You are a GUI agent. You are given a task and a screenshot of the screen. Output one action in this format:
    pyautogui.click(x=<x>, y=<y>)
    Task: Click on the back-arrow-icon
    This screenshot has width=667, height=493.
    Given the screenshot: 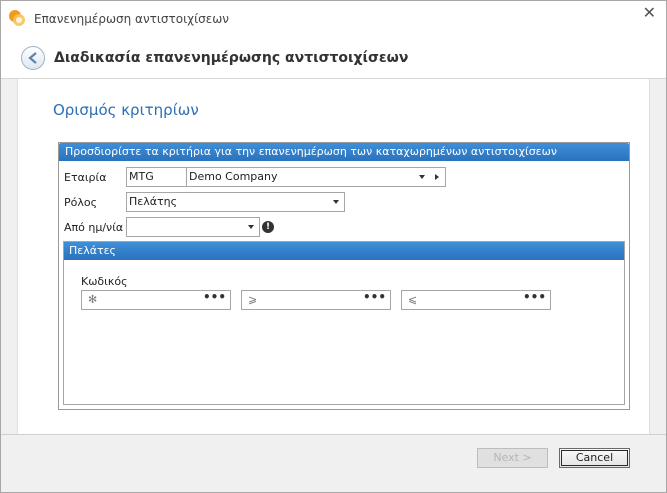 What is the action you would take?
    pyautogui.click(x=33, y=58)
    